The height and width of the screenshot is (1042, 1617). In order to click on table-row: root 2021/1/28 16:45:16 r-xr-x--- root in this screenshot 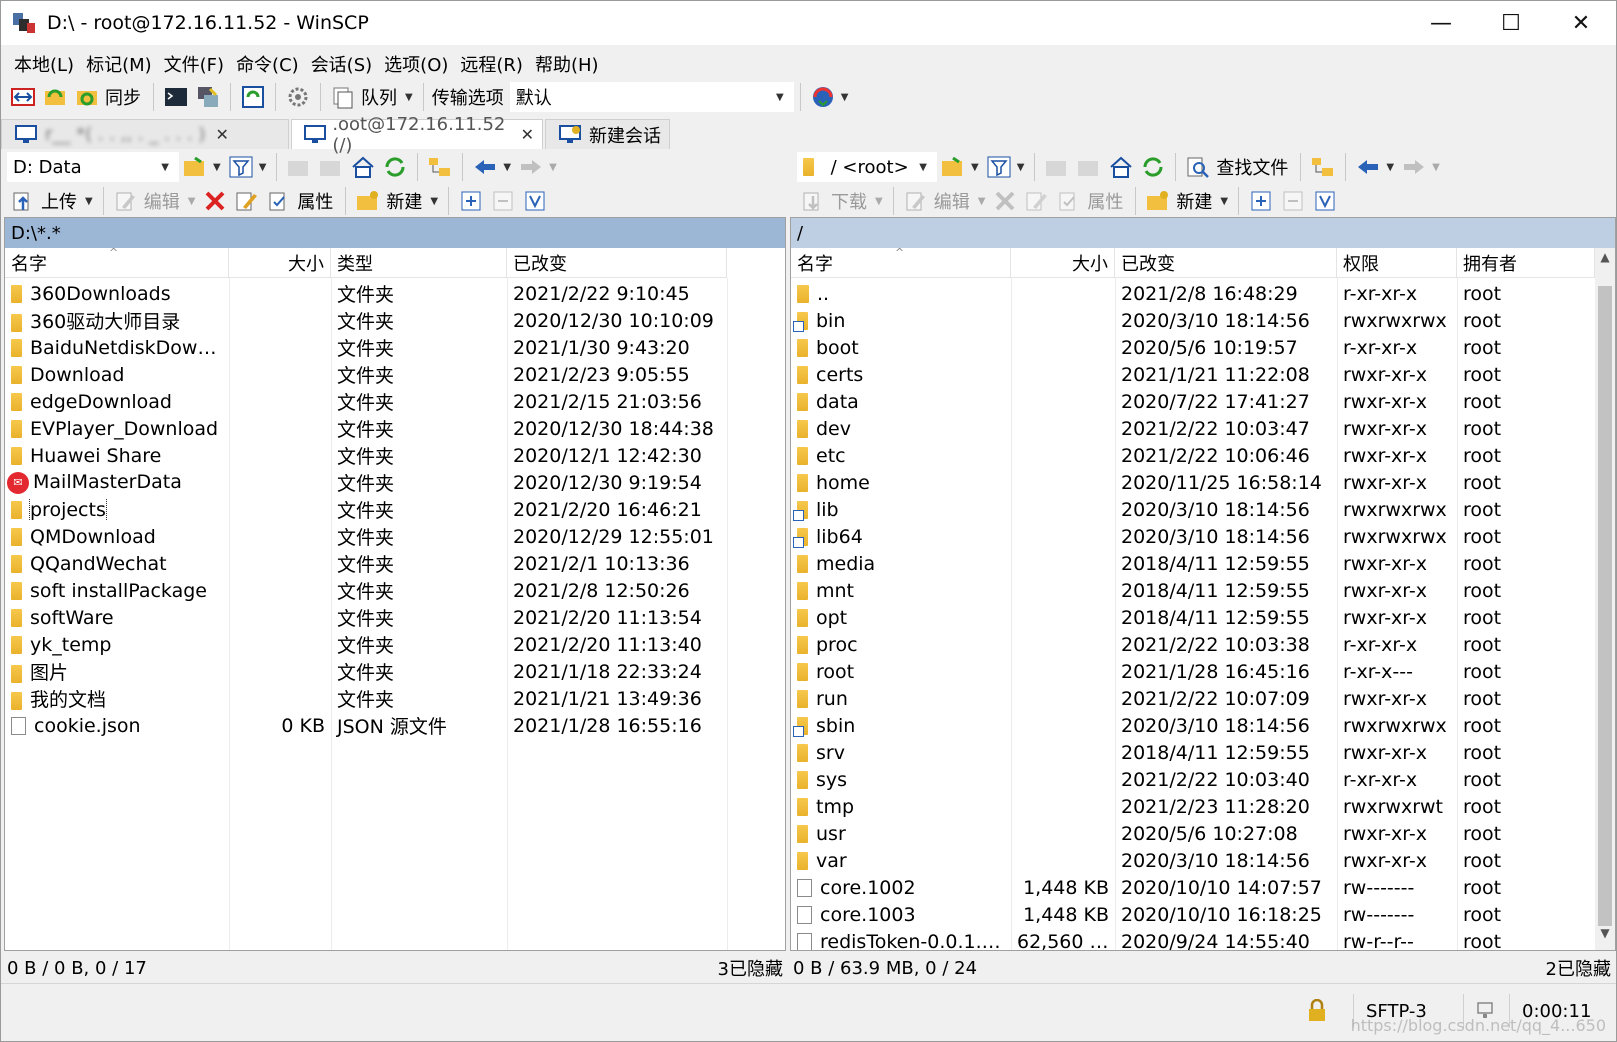, I will do `click(1193, 671)`.